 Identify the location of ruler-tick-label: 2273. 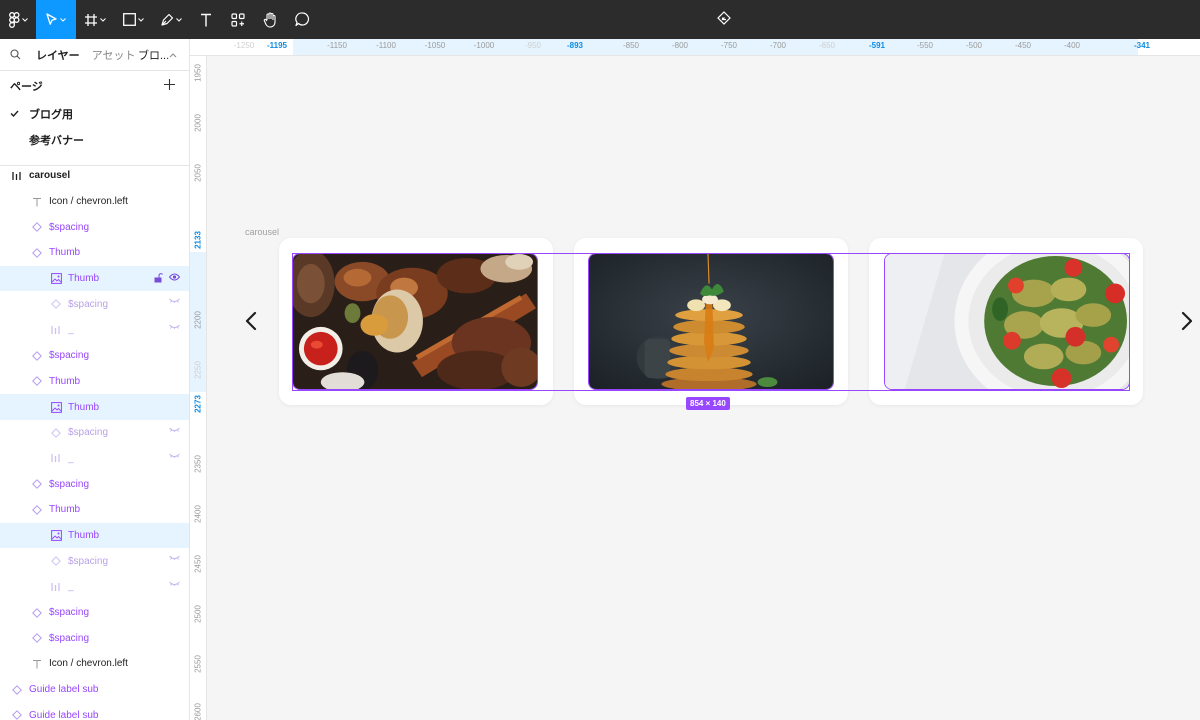
(198, 404).